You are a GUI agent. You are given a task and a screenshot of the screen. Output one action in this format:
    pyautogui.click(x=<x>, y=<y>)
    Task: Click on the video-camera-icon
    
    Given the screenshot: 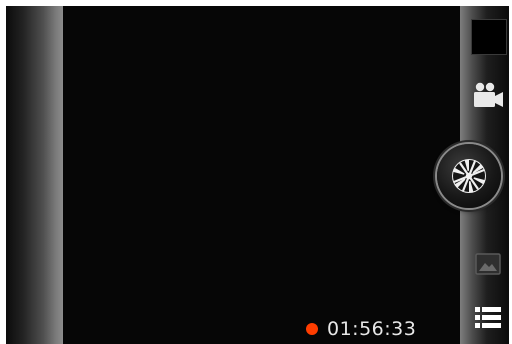 What is the action you would take?
    pyautogui.click(x=488, y=94)
    